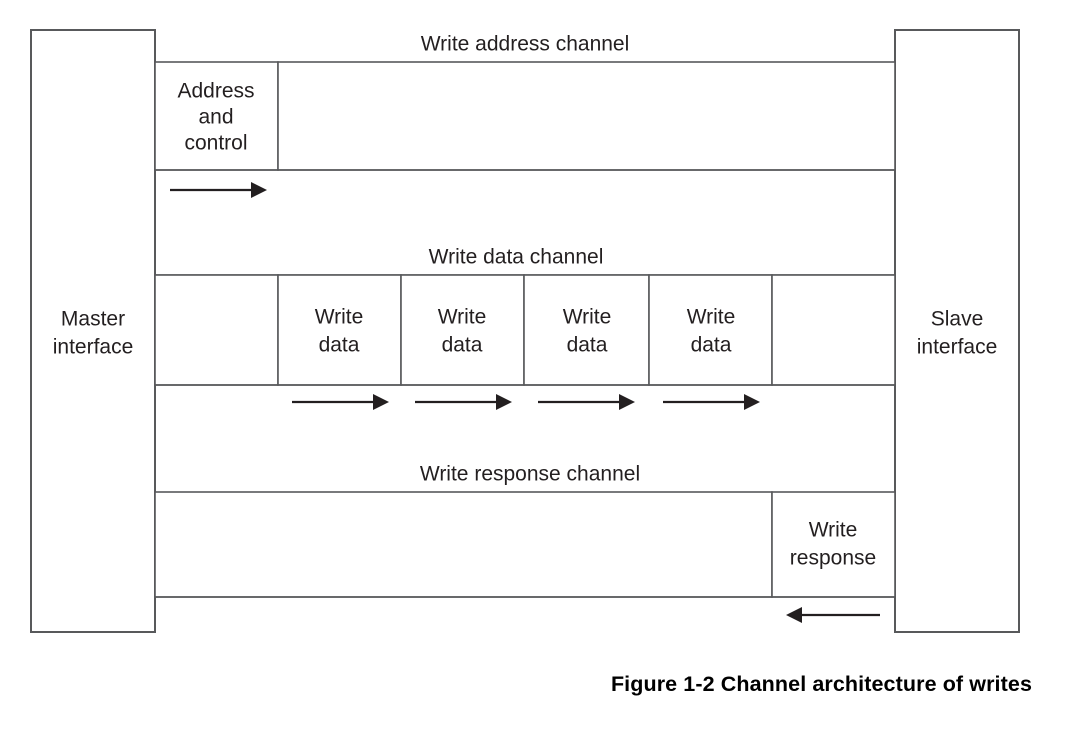 The width and height of the screenshot is (1088, 742). I want to click on slave-interface-label-line2: interface, so click(957, 347).